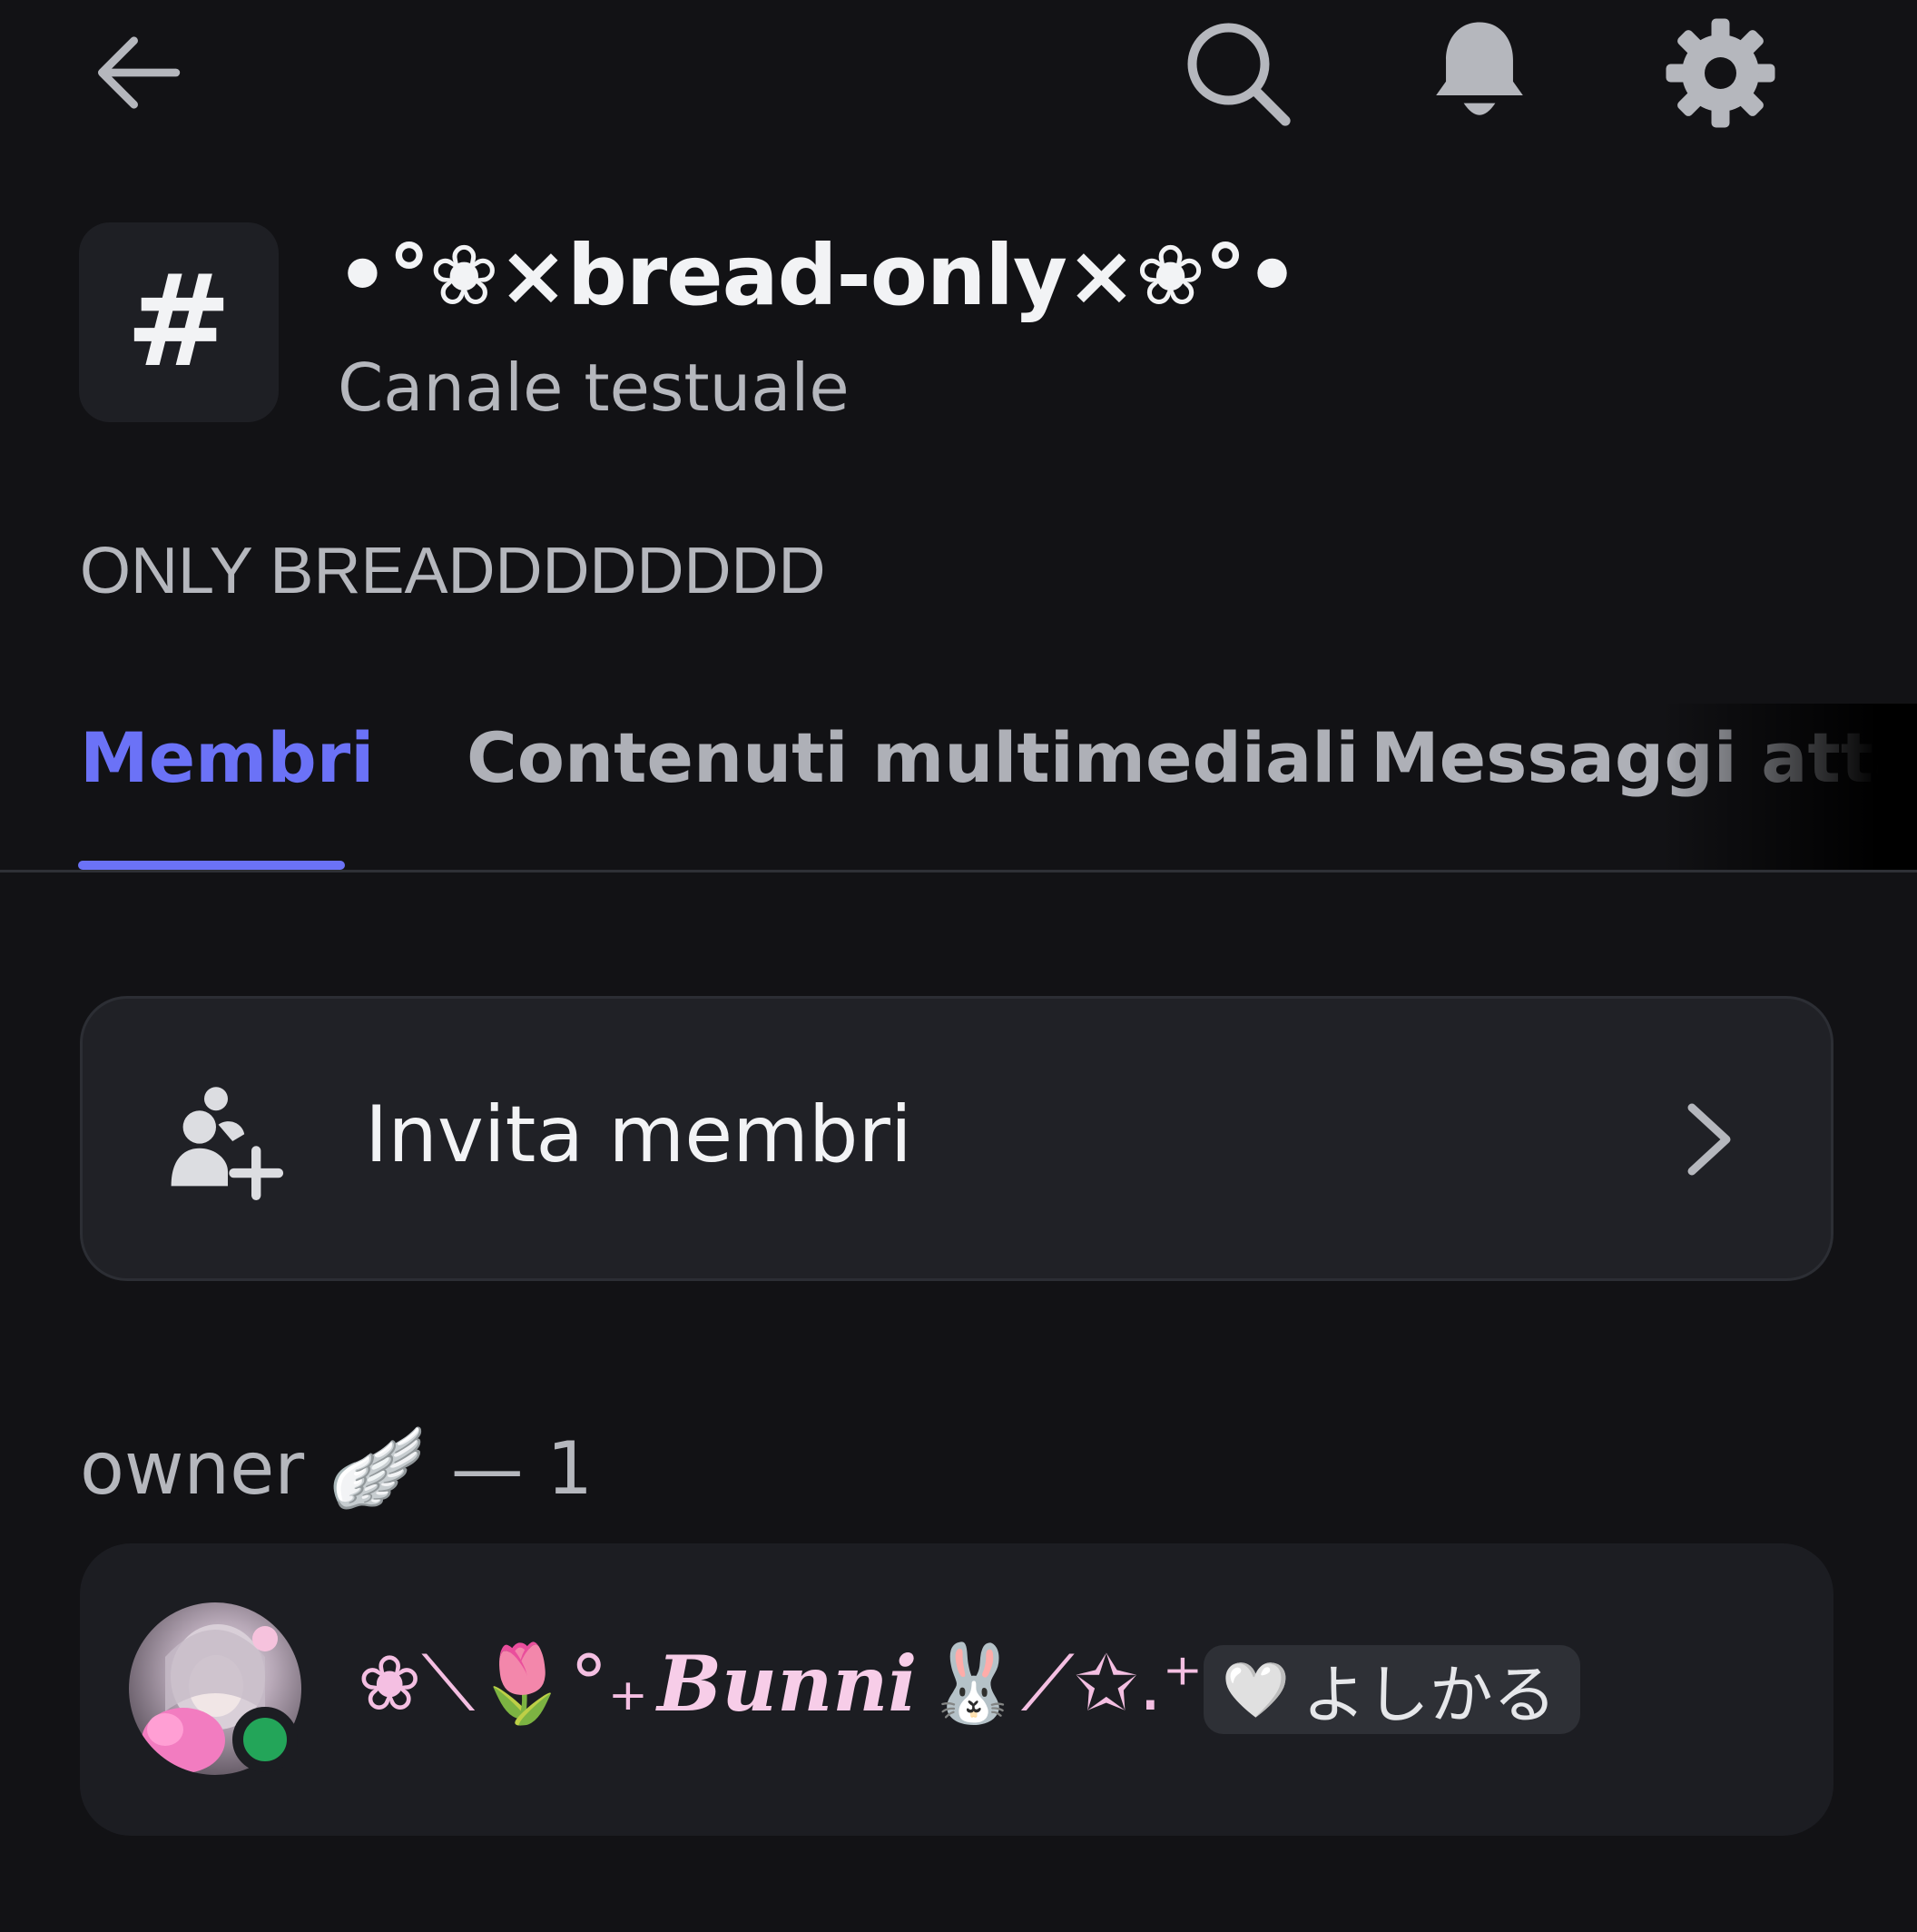  I want to click on hash-icon: #, so click(178, 322).